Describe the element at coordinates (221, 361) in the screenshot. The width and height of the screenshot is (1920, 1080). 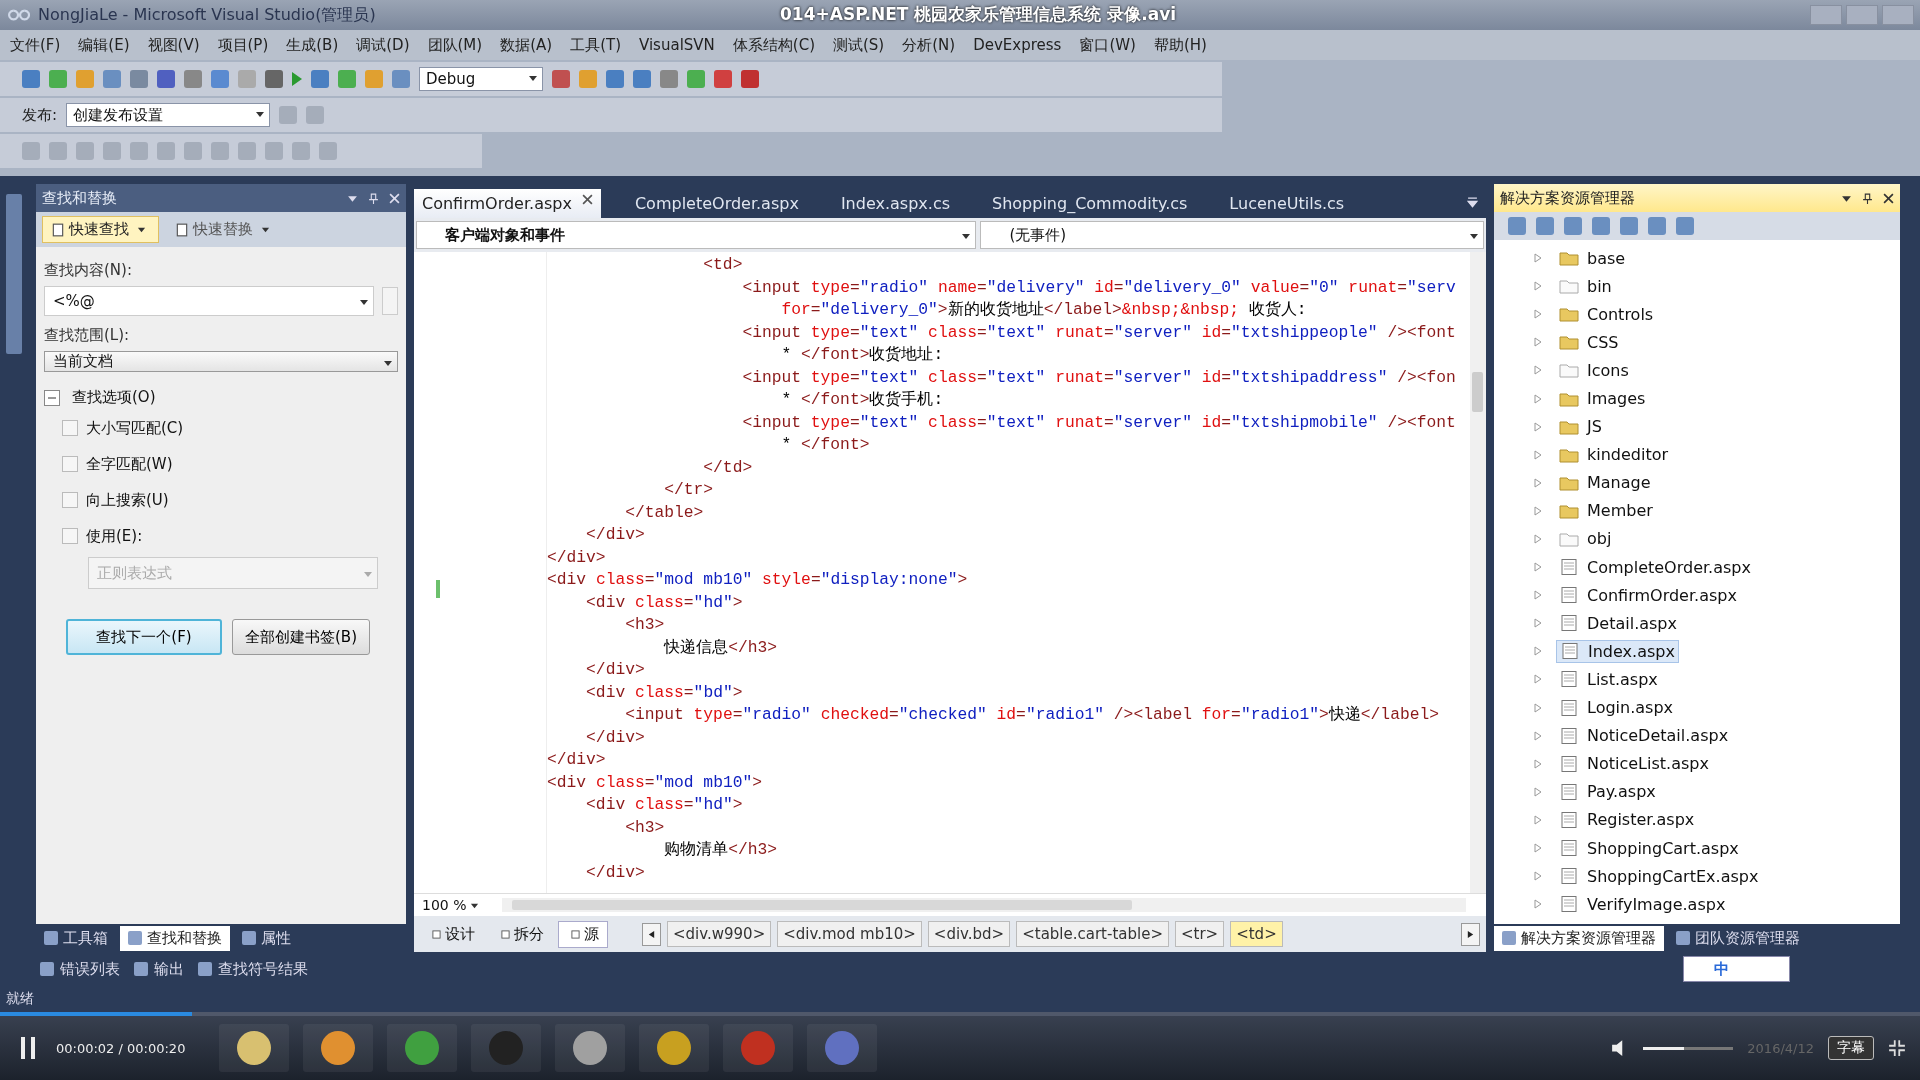
I see `scope-dropdown: 当前文档` at that location.